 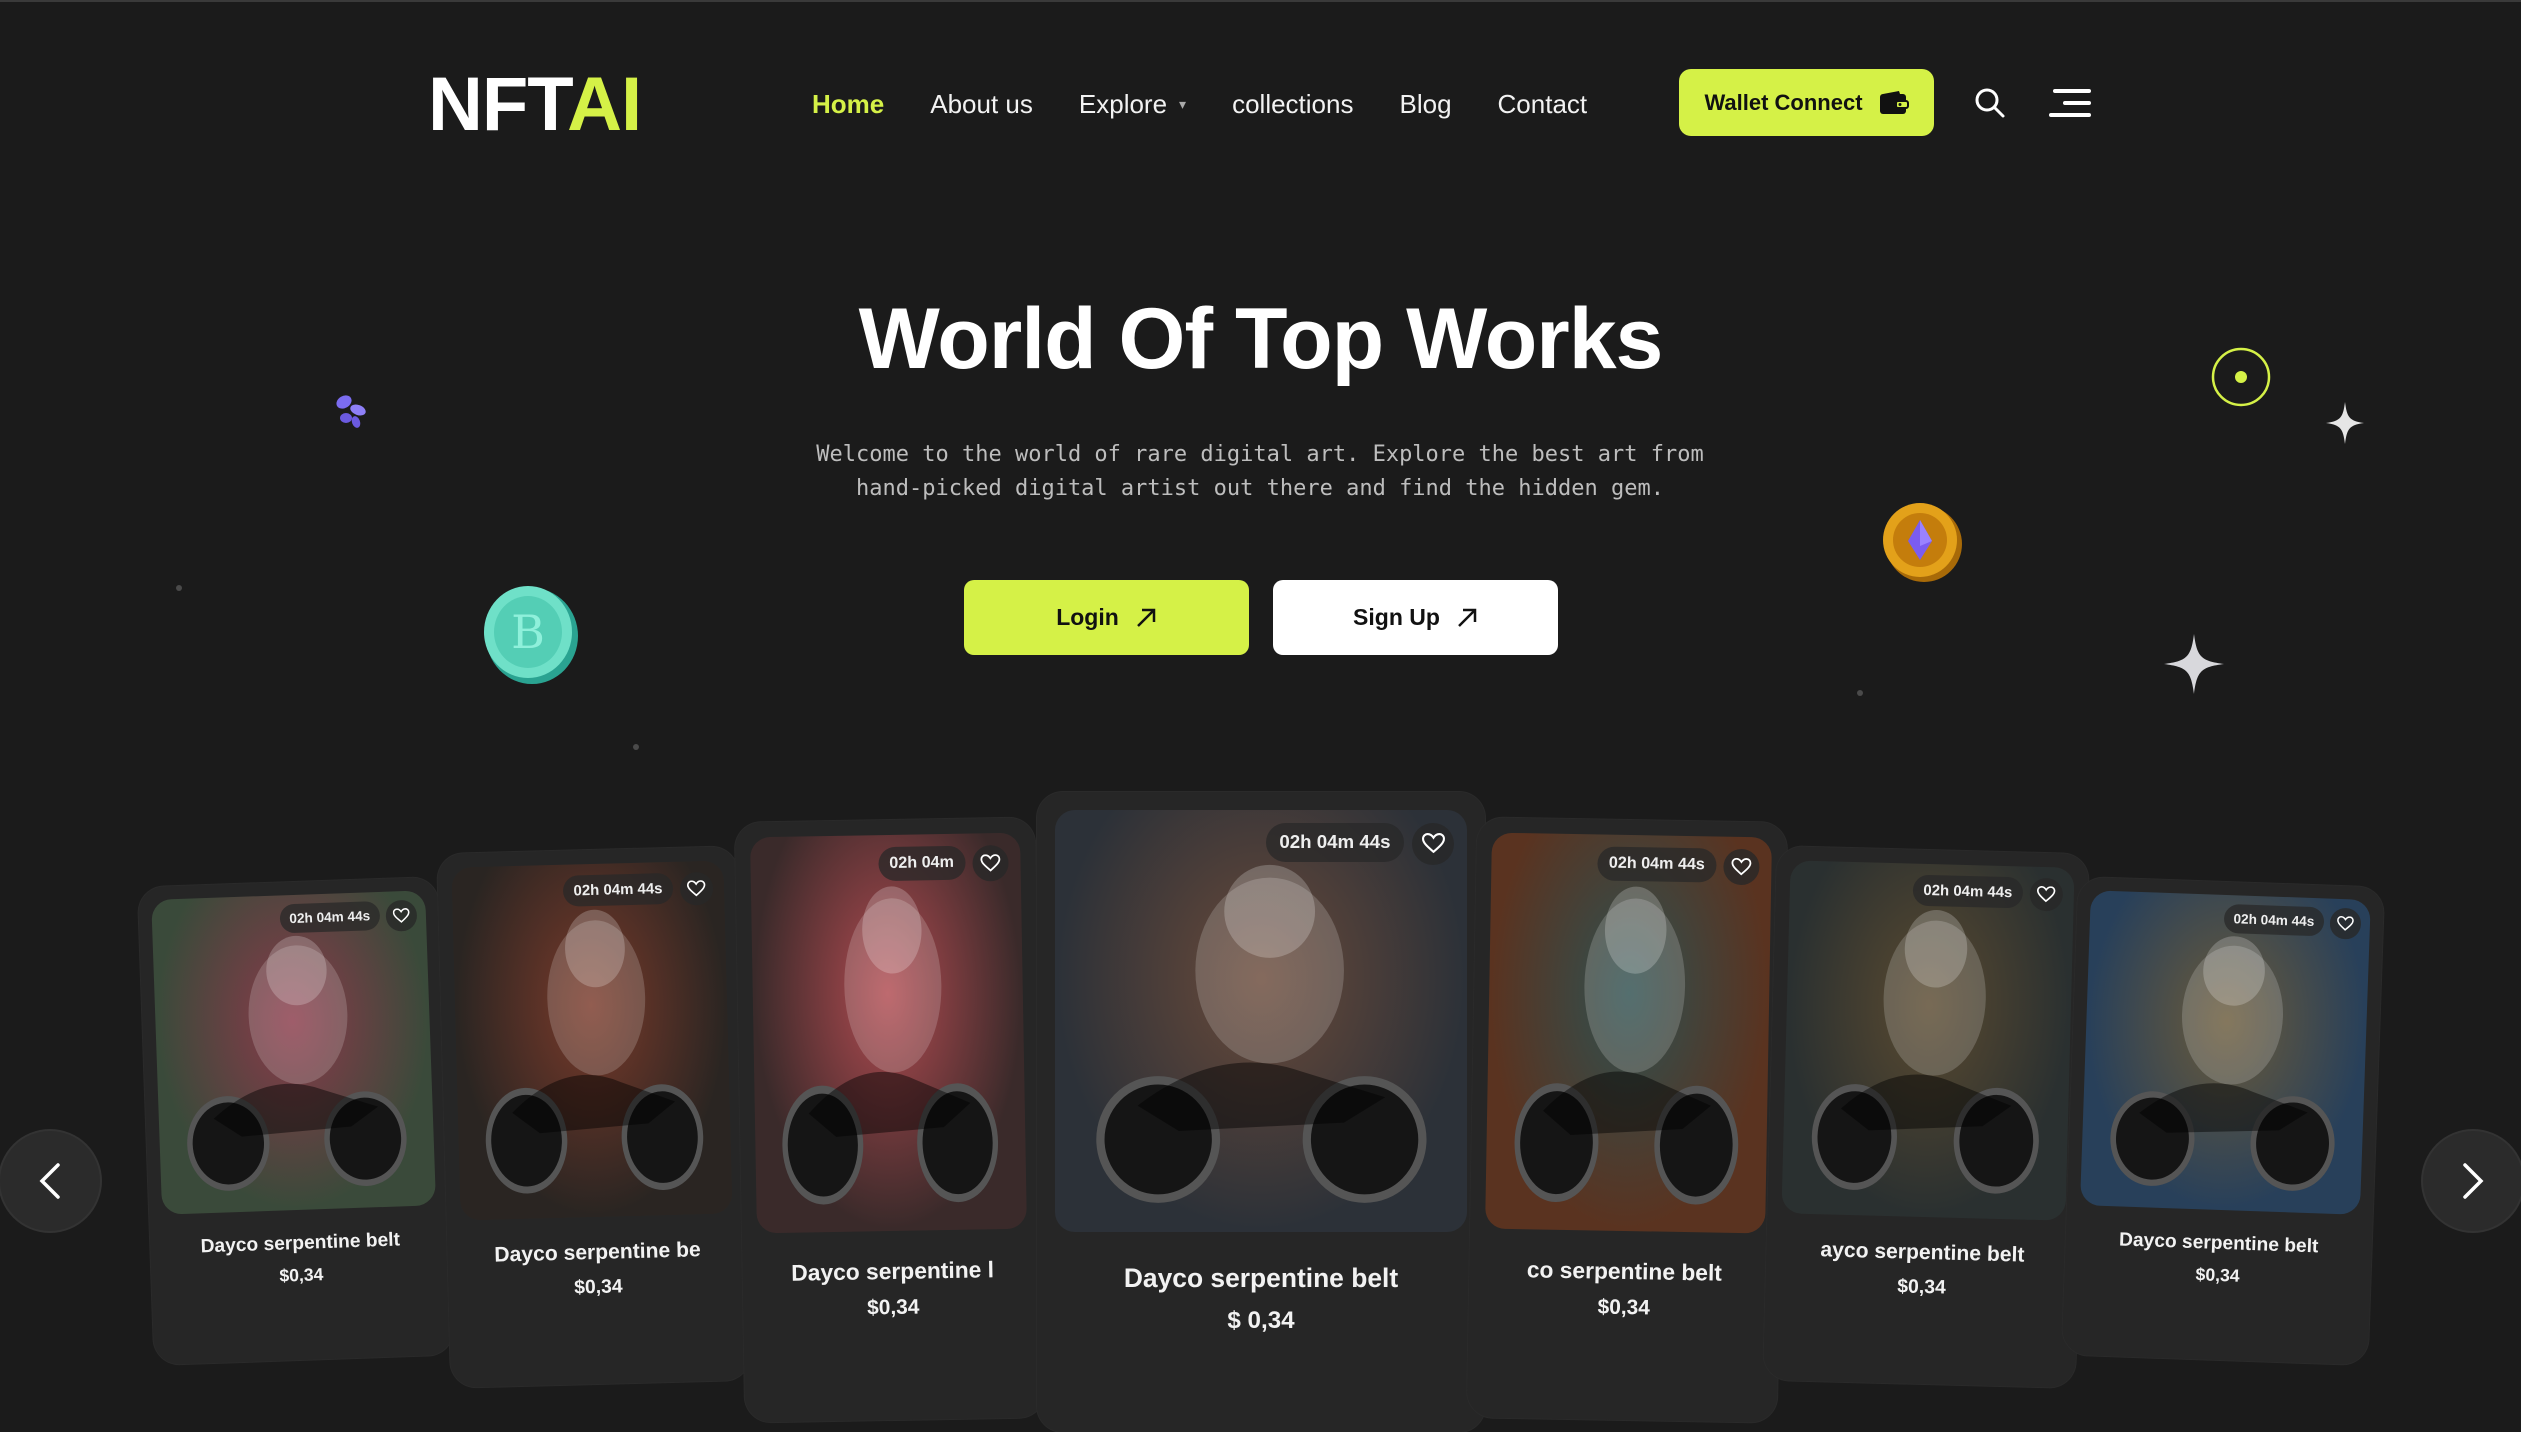 I want to click on hero-title: World Of Top Works, so click(x=1261, y=339).